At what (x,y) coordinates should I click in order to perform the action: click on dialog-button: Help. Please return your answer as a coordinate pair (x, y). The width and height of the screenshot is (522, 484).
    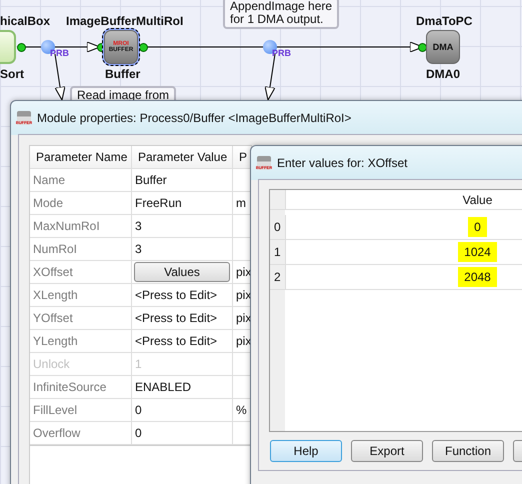
    Looking at the image, I should click on (306, 451).